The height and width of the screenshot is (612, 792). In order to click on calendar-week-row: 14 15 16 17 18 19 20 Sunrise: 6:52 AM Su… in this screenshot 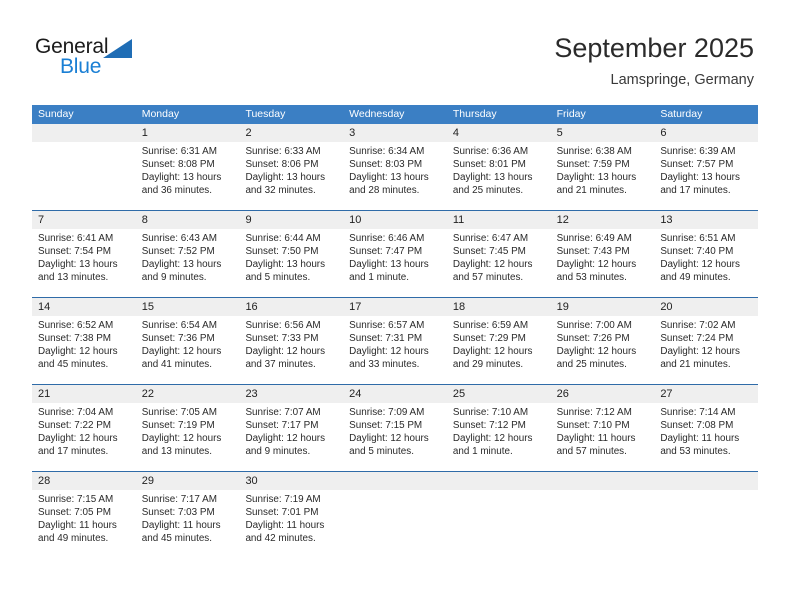, I will do `click(395, 340)`.